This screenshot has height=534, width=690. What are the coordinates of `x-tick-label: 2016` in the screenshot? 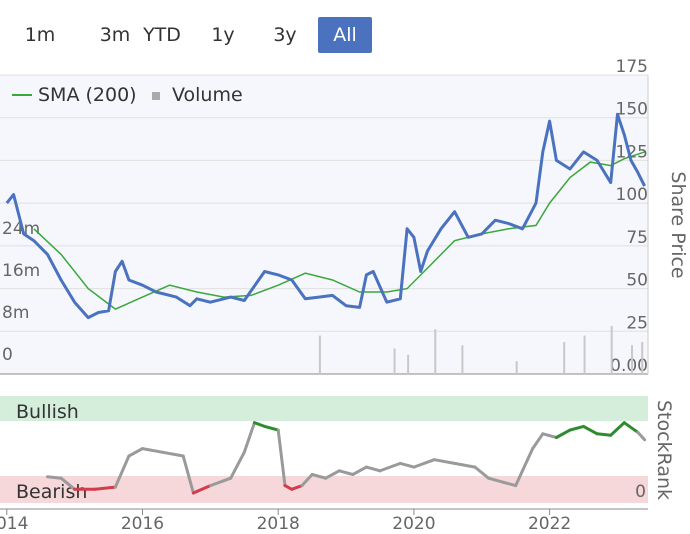 It's located at (142, 524).